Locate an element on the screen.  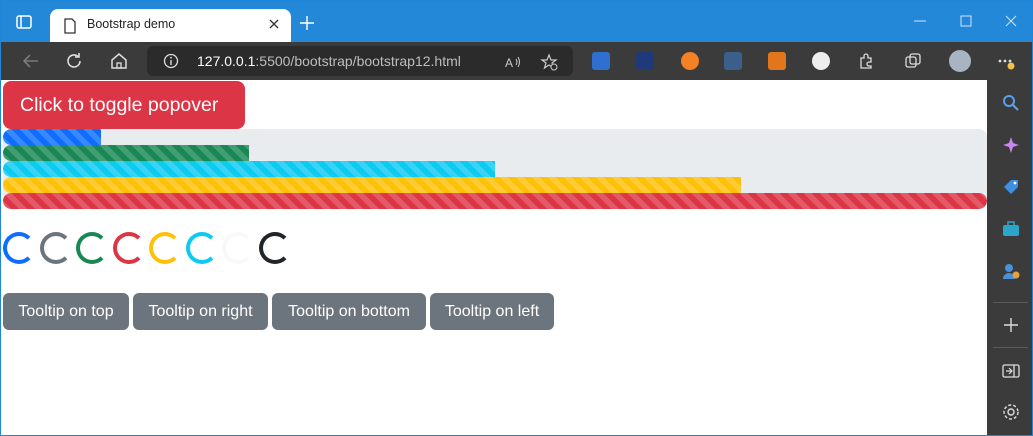
read-aloud-icon: A is located at coordinates (513, 62).